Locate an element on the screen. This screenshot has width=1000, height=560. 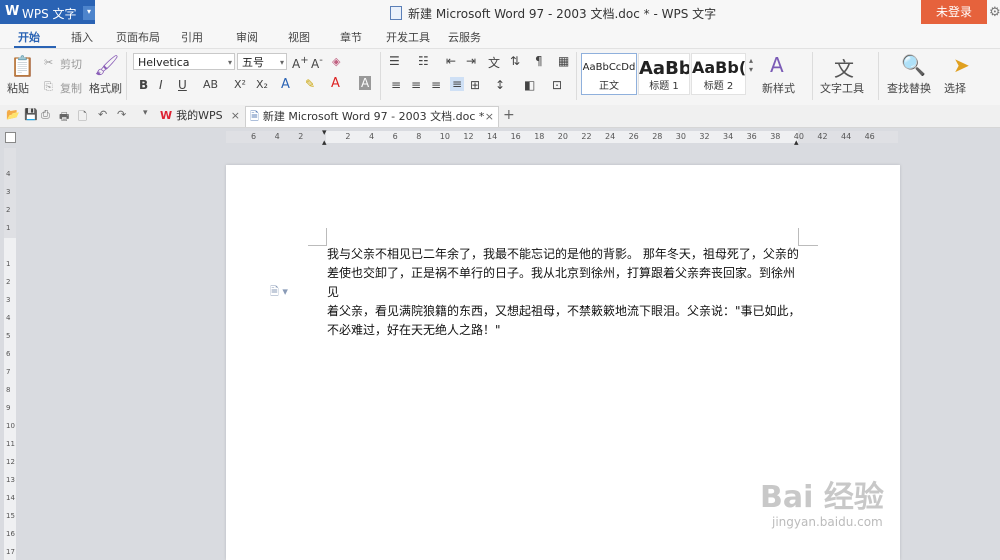
print-icon: 🖶 is located at coordinates (64, 117).